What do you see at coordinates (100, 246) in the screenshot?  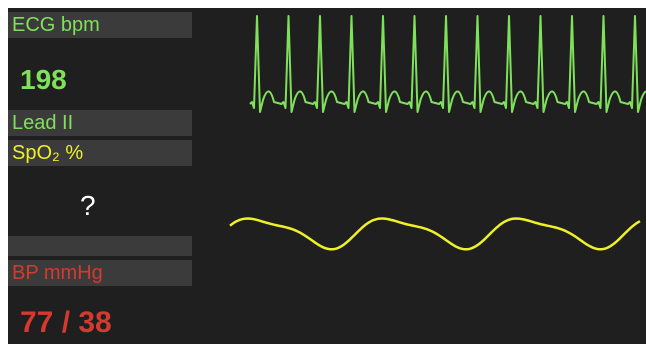 I see `spo2-divider` at bounding box center [100, 246].